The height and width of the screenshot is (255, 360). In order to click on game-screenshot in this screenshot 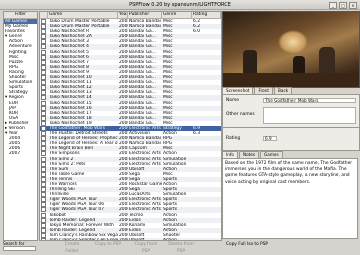, I will do `click(291, 49)`.